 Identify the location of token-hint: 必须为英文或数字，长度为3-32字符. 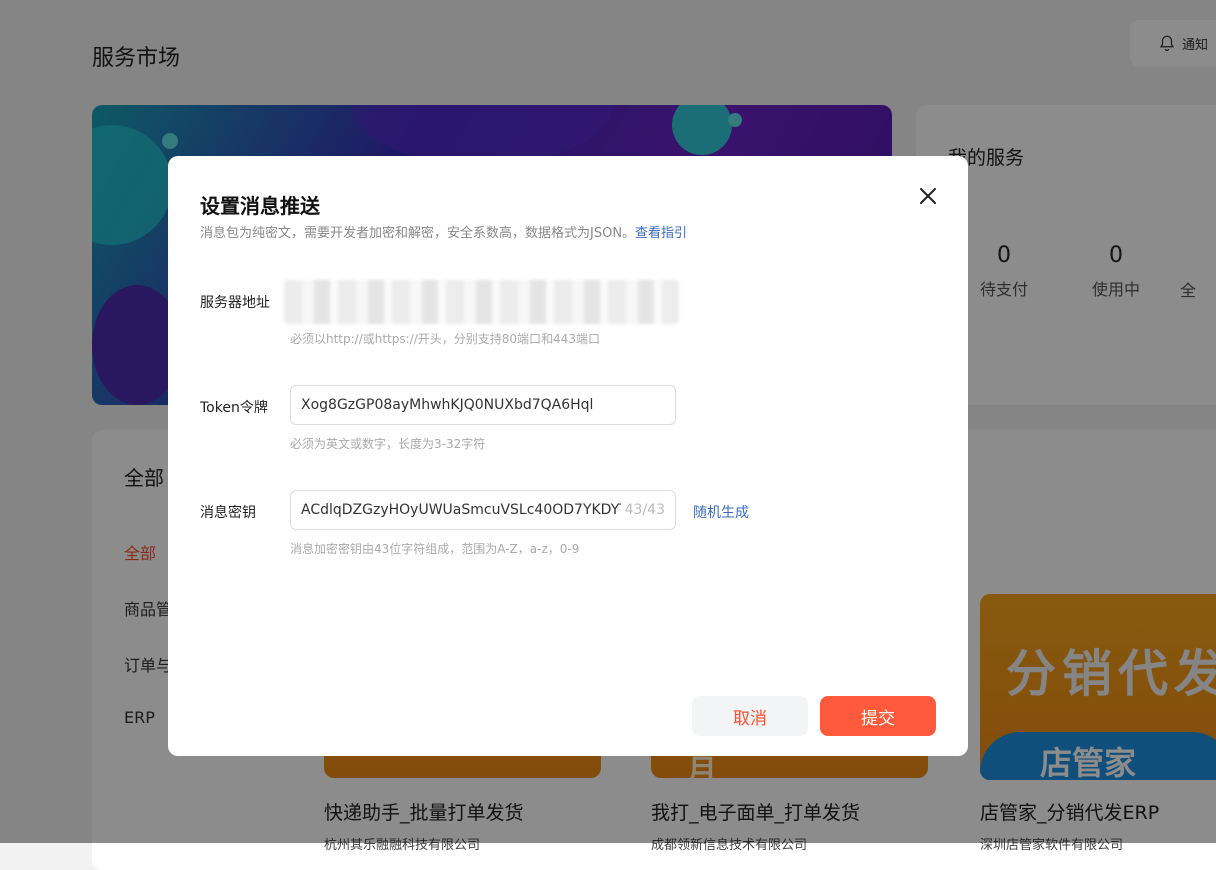
(388, 444).